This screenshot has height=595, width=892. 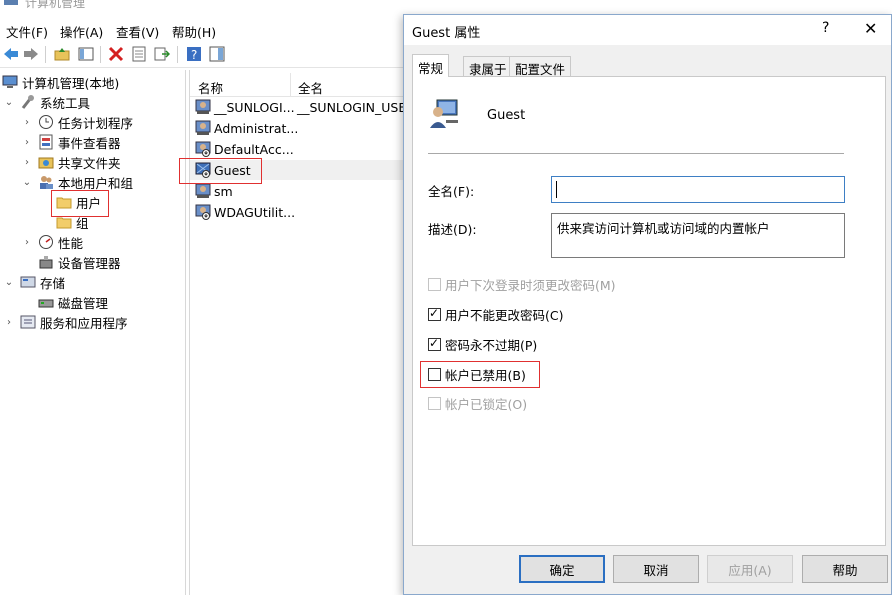 What do you see at coordinates (96, 183) in the screenshot?
I see `tree-label: 本地用户和组` at bounding box center [96, 183].